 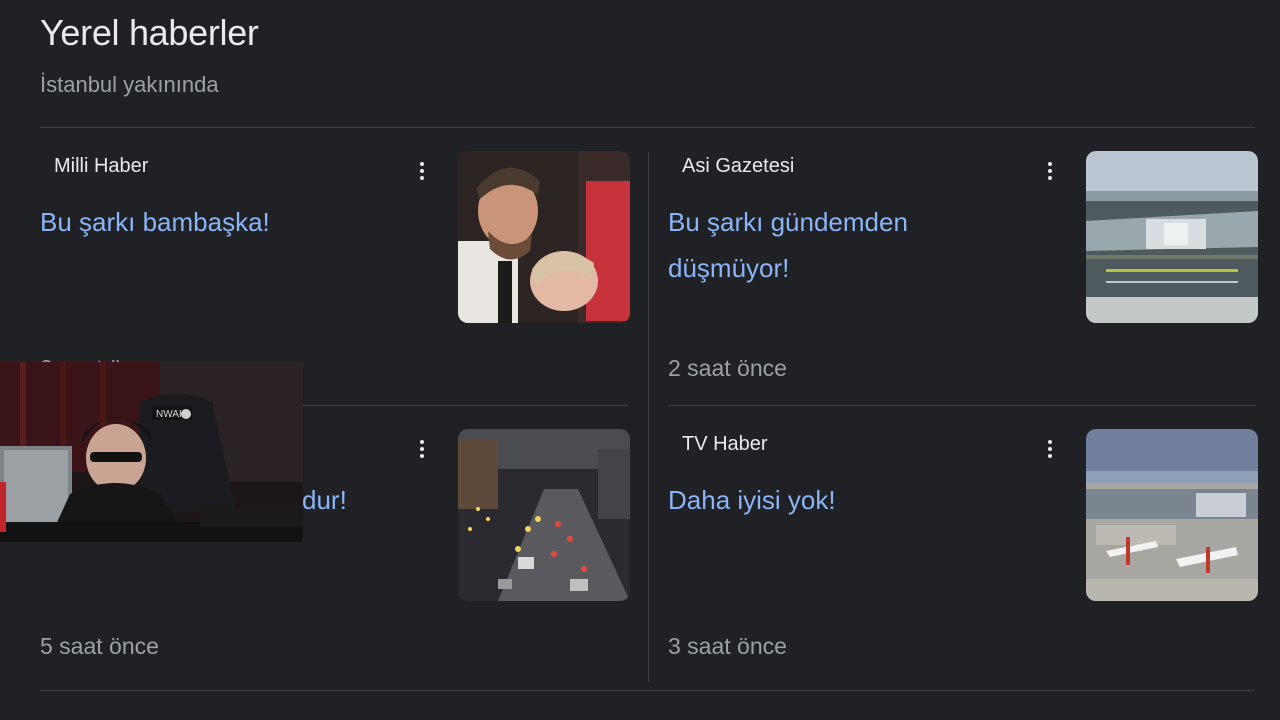 I want to click on news-headline-link: Bu şarkı gündemden düşmüyor!, so click(x=818, y=245).